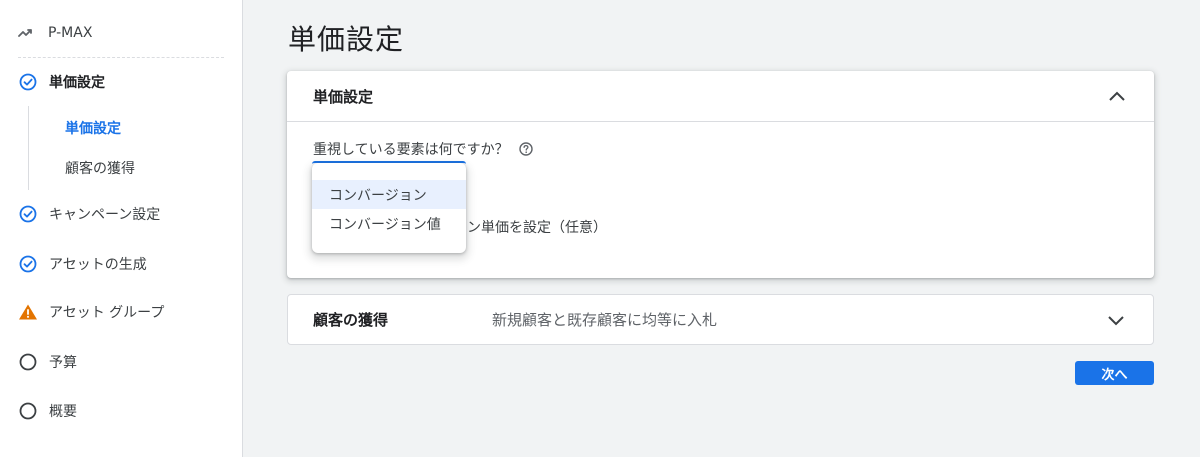  What do you see at coordinates (346, 39) in the screenshot?
I see `page-title: 単価設定` at bounding box center [346, 39].